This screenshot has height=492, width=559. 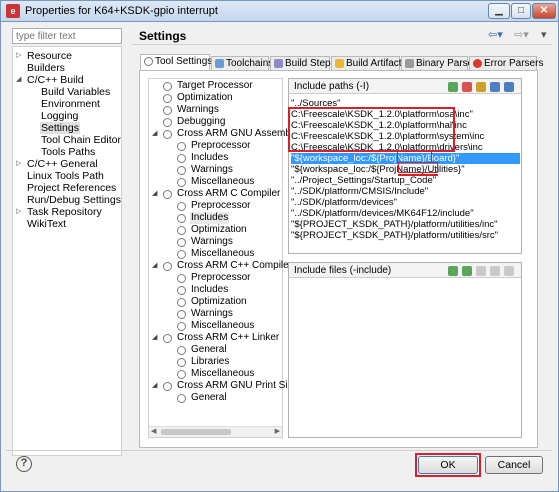 I want to click on window-title: Properties for K64+KSDK-gpio interrupt, so click(x=121, y=11).